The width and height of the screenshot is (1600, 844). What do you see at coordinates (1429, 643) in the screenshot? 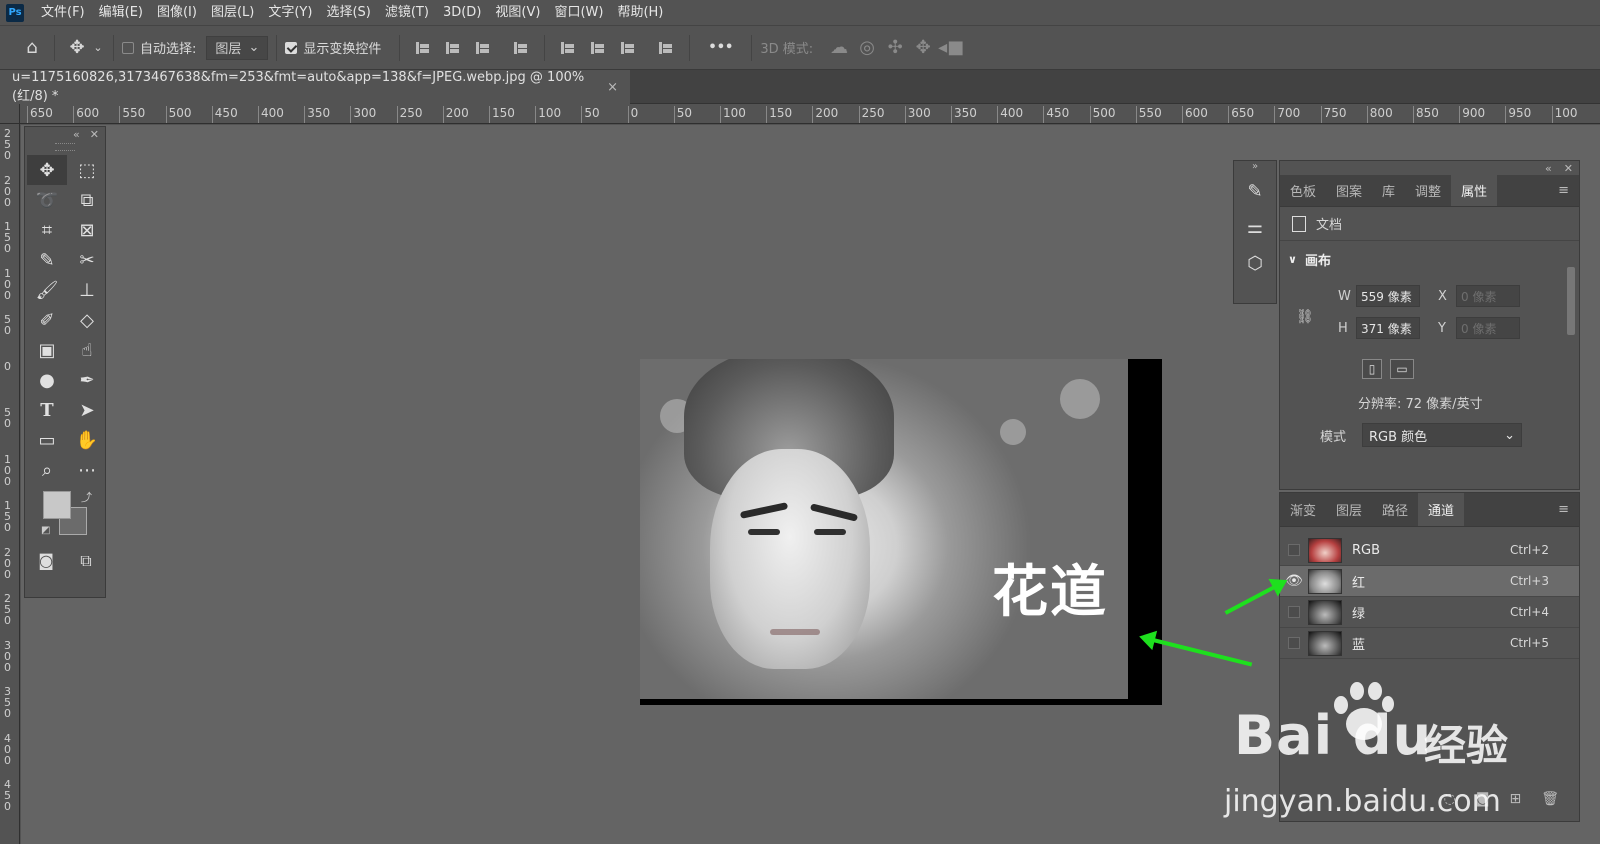
I see `channel-row-blue: 蓝 Ctrl+5` at bounding box center [1429, 643].